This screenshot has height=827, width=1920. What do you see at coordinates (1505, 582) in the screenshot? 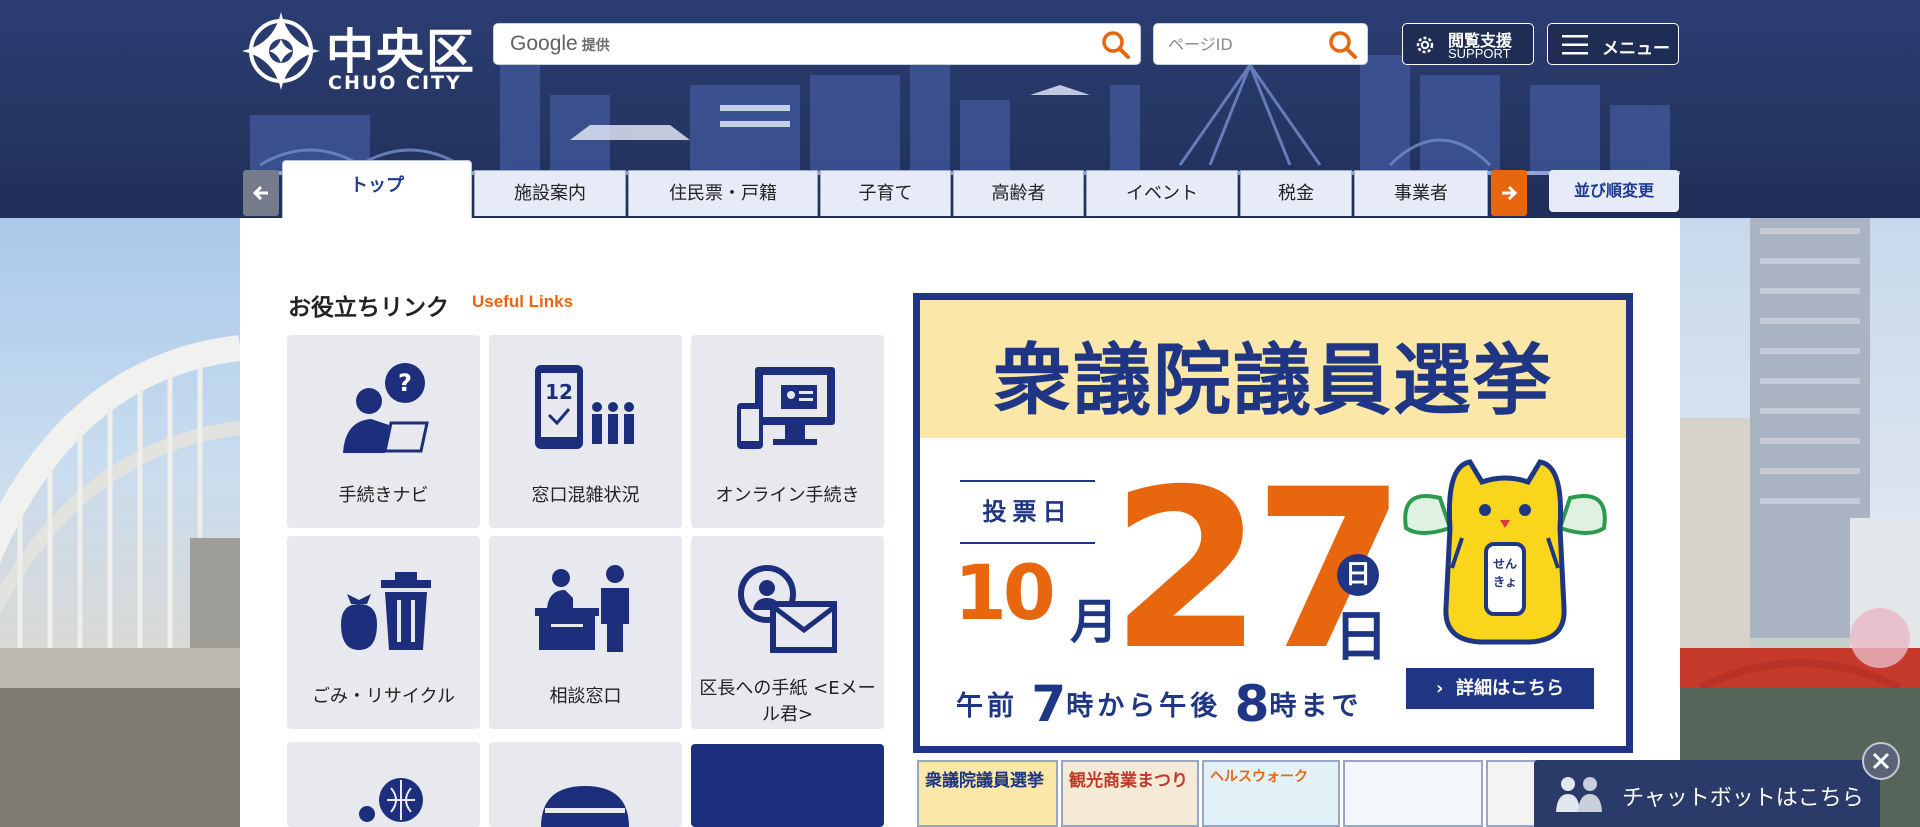
I see `svg-text: きょ` at bounding box center [1505, 582].